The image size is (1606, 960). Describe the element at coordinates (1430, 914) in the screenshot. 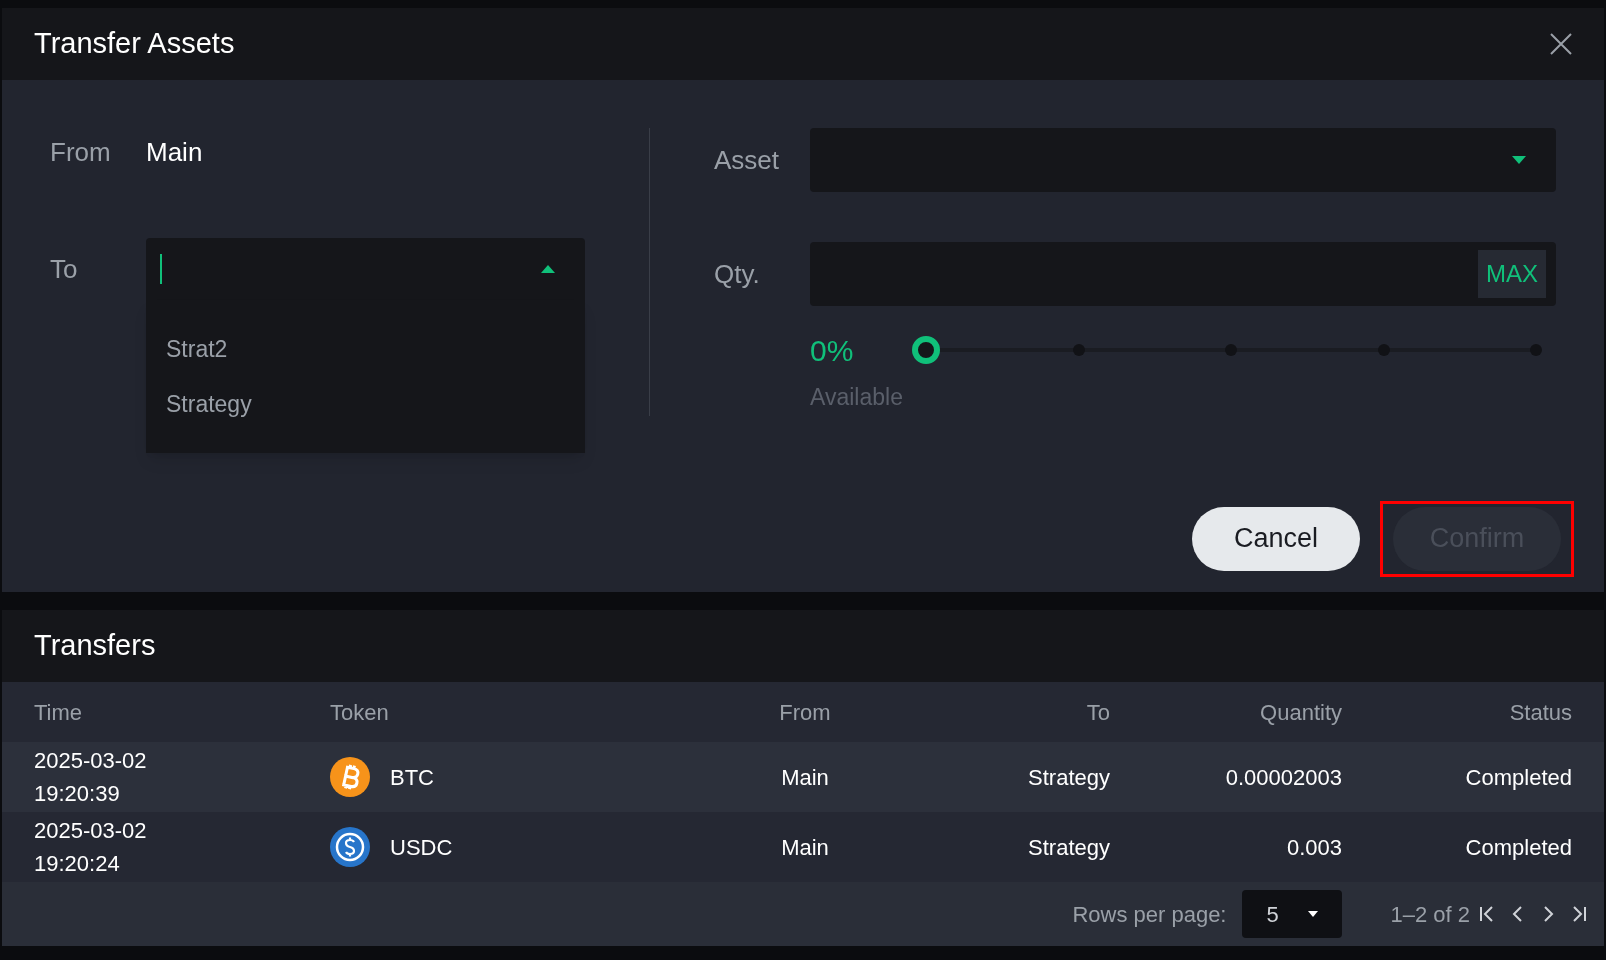

I see `page-range: 1–2 of 2` at that location.